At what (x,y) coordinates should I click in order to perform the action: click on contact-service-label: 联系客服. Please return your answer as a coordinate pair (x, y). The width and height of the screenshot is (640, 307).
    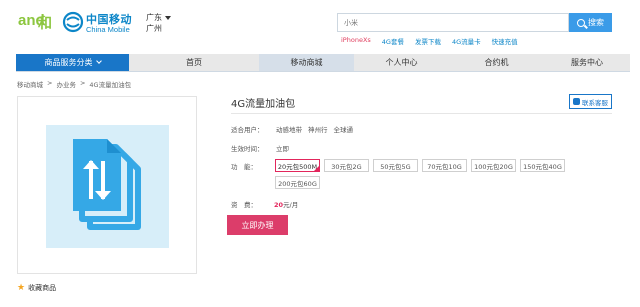
    Looking at the image, I should click on (595, 102).